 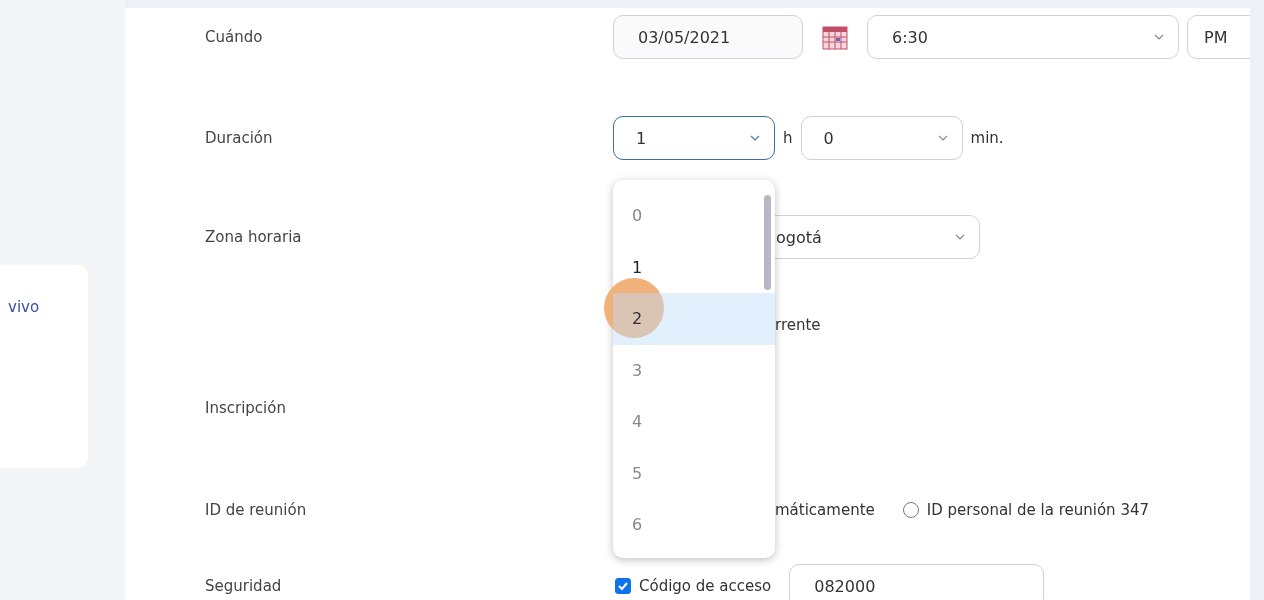 I want to click on calendar-icon, so click(x=835, y=37).